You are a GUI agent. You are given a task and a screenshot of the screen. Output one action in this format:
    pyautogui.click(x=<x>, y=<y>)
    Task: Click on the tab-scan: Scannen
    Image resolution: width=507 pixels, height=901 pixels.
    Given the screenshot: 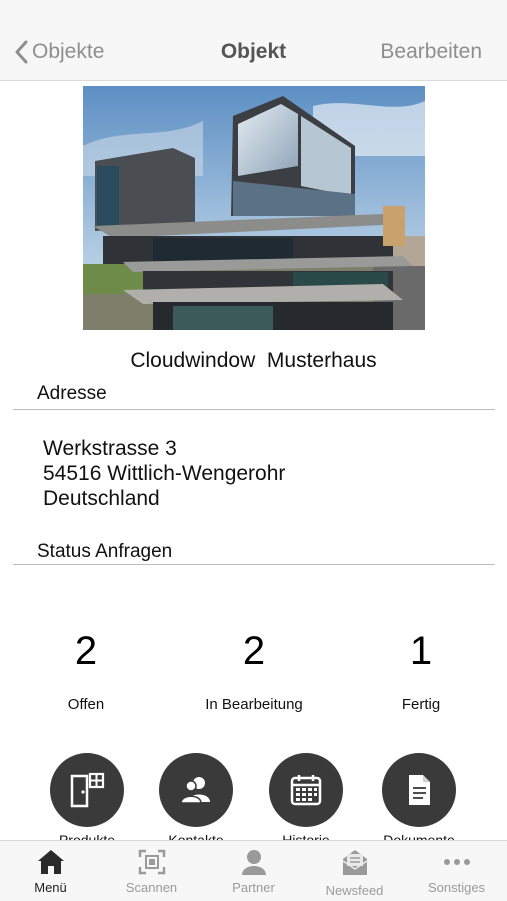 What is the action you would take?
    pyautogui.click(x=151, y=871)
    